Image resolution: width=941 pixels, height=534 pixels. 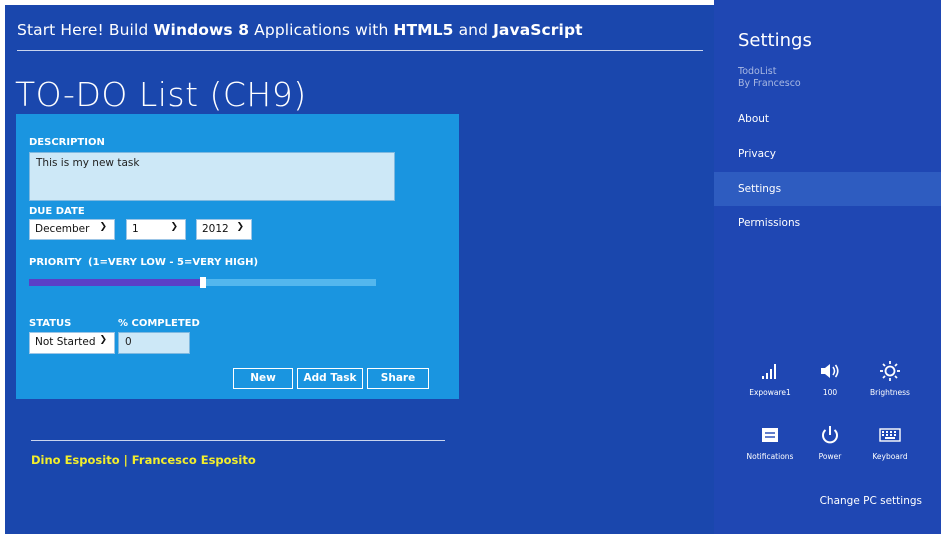 What do you see at coordinates (55, 262) in the screenshot?
I see `priority-label: PRIORITY` at bounding box center [55, 262].